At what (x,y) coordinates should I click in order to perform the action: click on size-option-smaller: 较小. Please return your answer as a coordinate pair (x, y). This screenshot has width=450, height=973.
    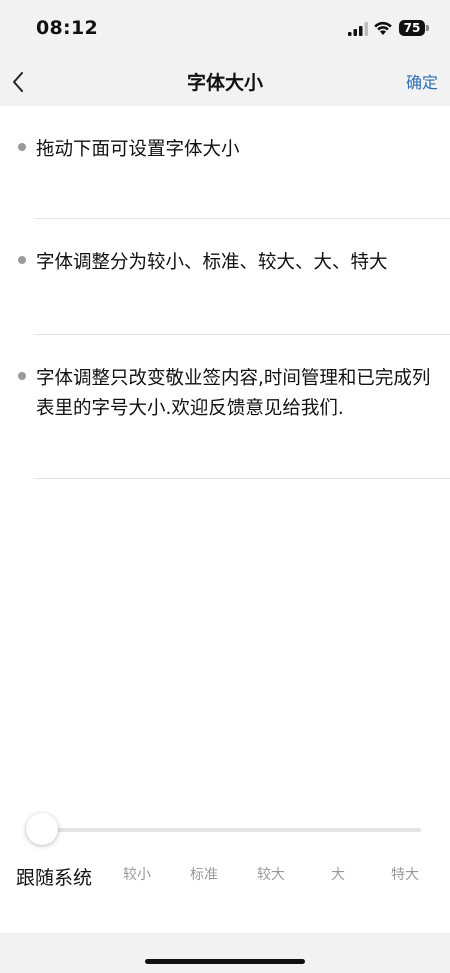
    Looking at the image, I should click on (137, 874).